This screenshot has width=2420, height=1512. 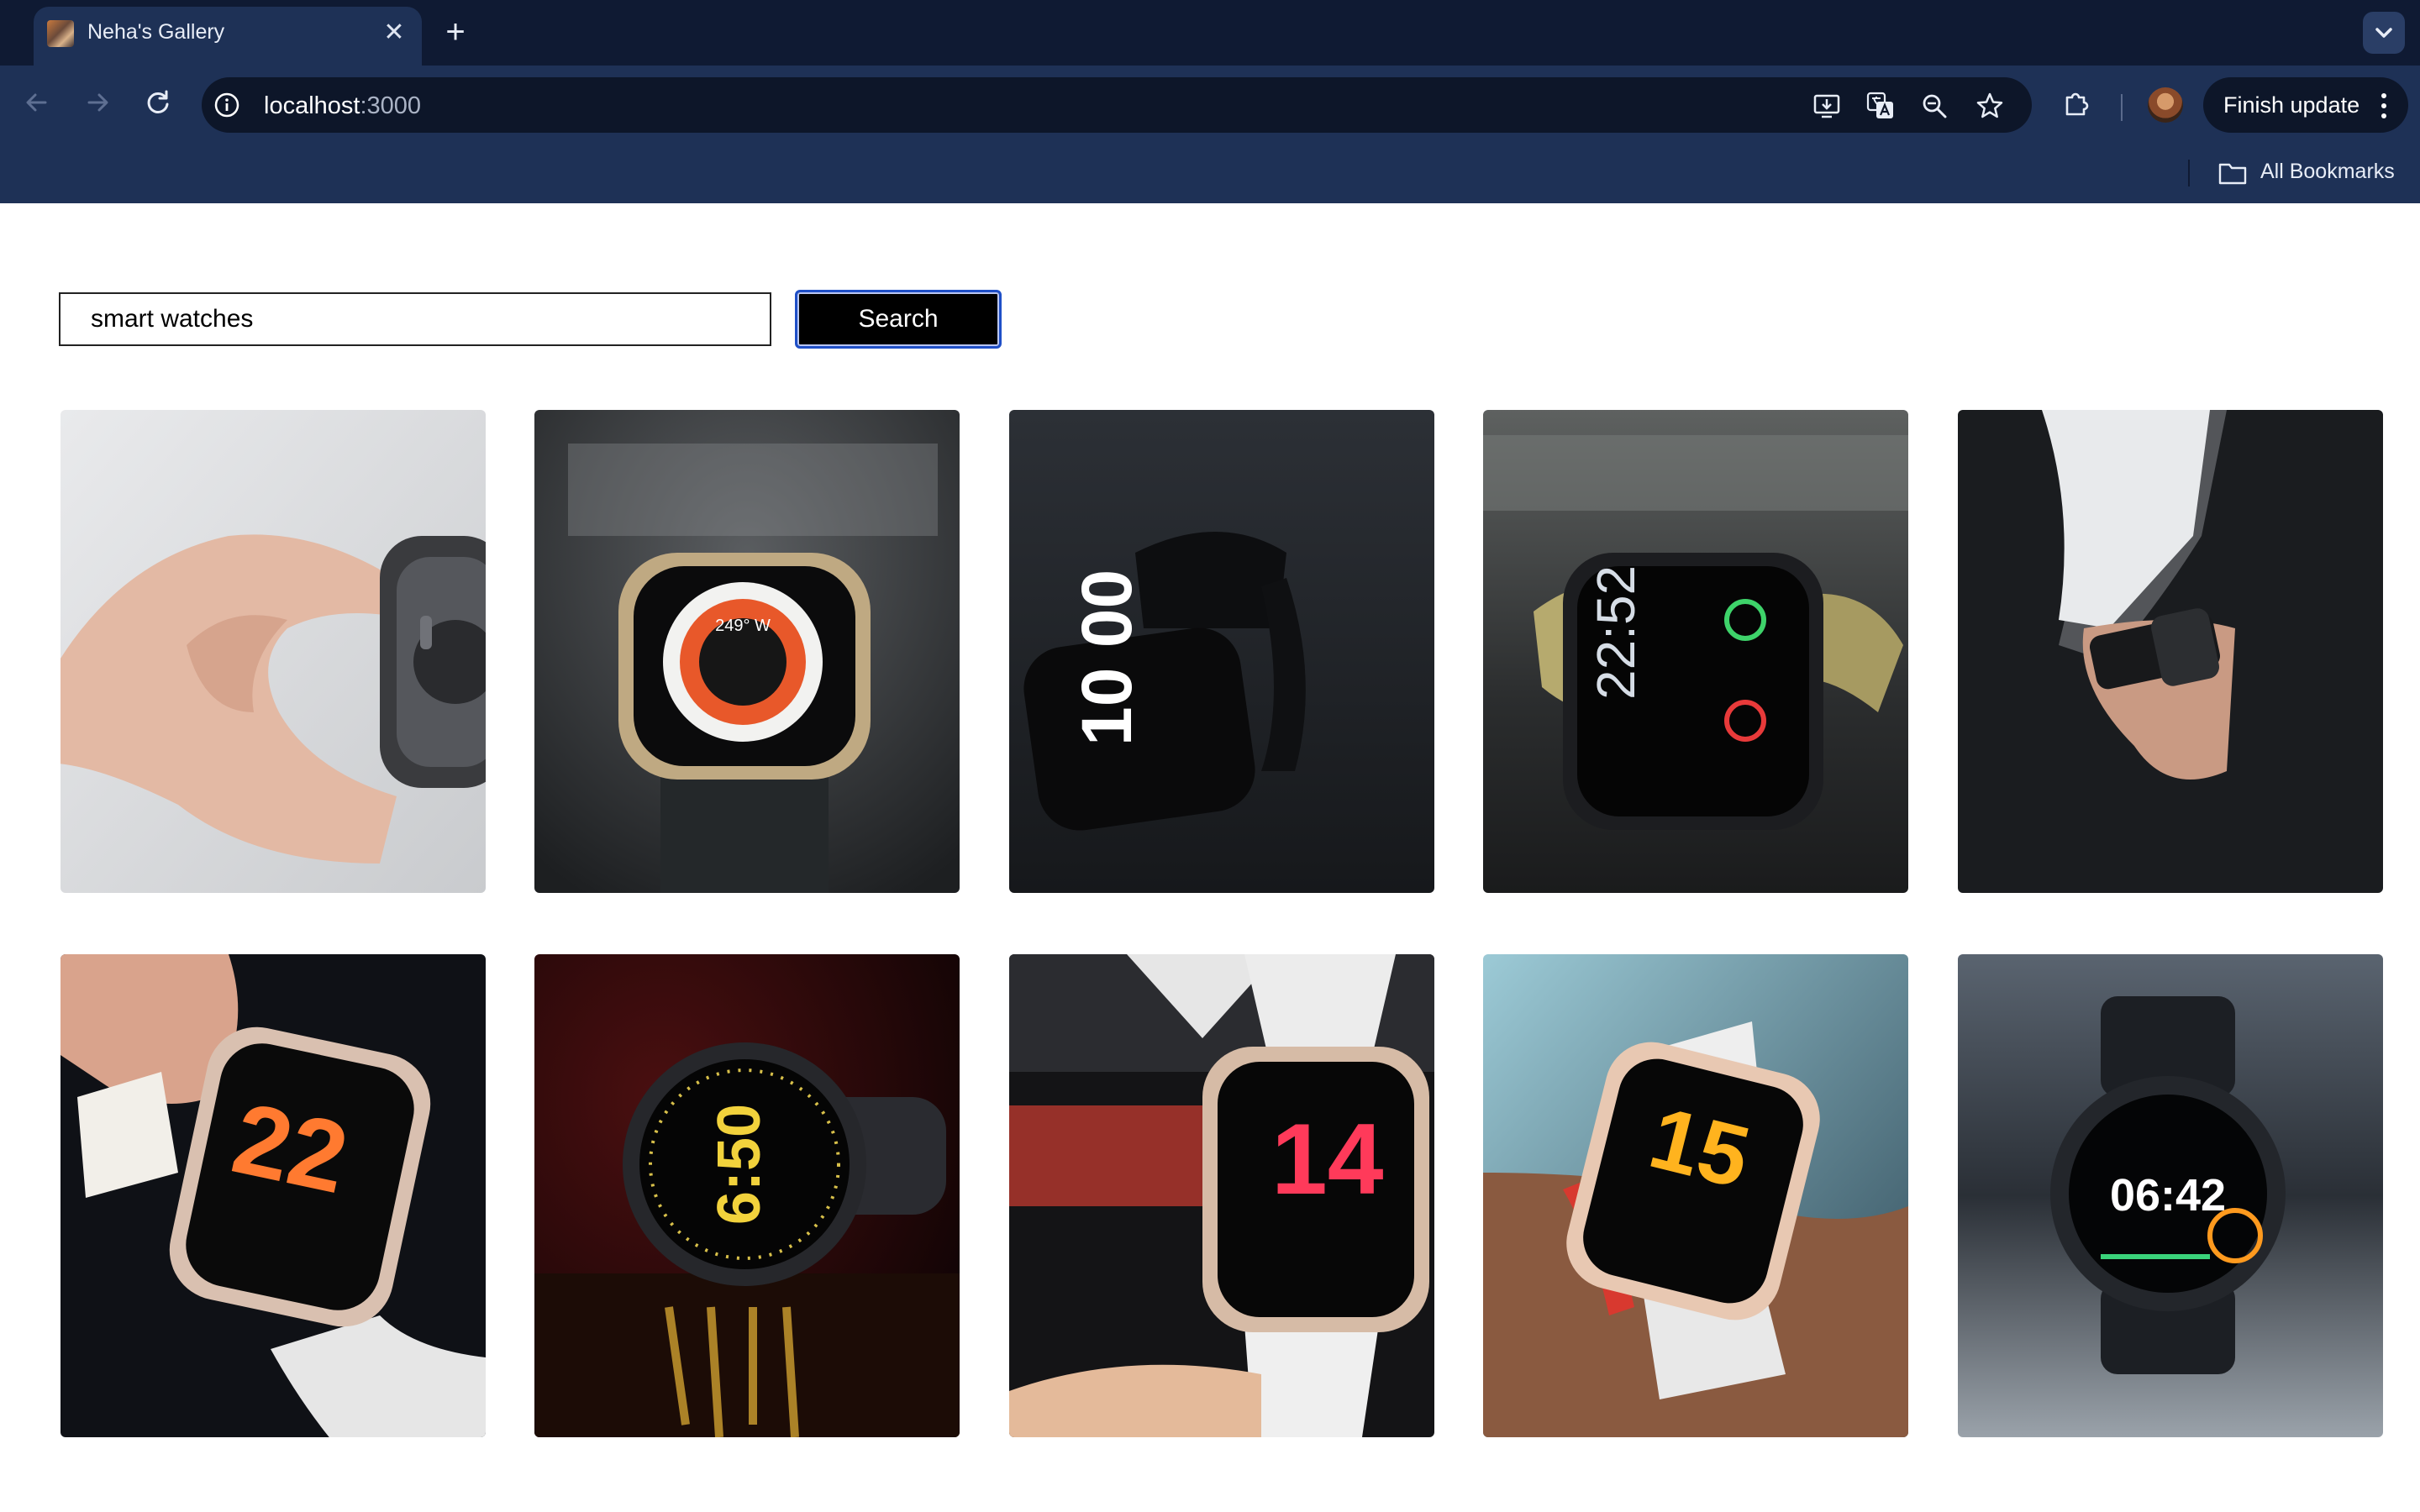 I want to click on chevron-down-icon, so click(x=2384, y=33).